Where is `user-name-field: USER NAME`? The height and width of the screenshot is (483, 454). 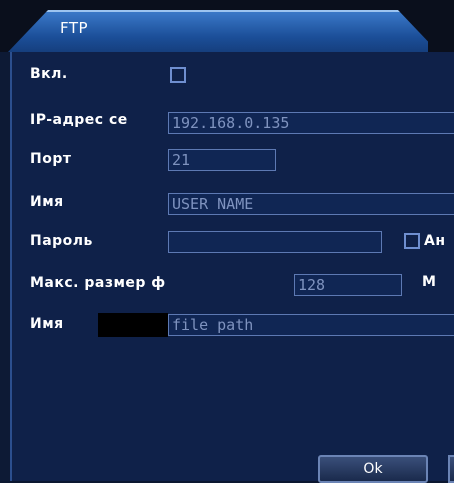
user-name-field: USER NAME is located at coordinates (311, 204).